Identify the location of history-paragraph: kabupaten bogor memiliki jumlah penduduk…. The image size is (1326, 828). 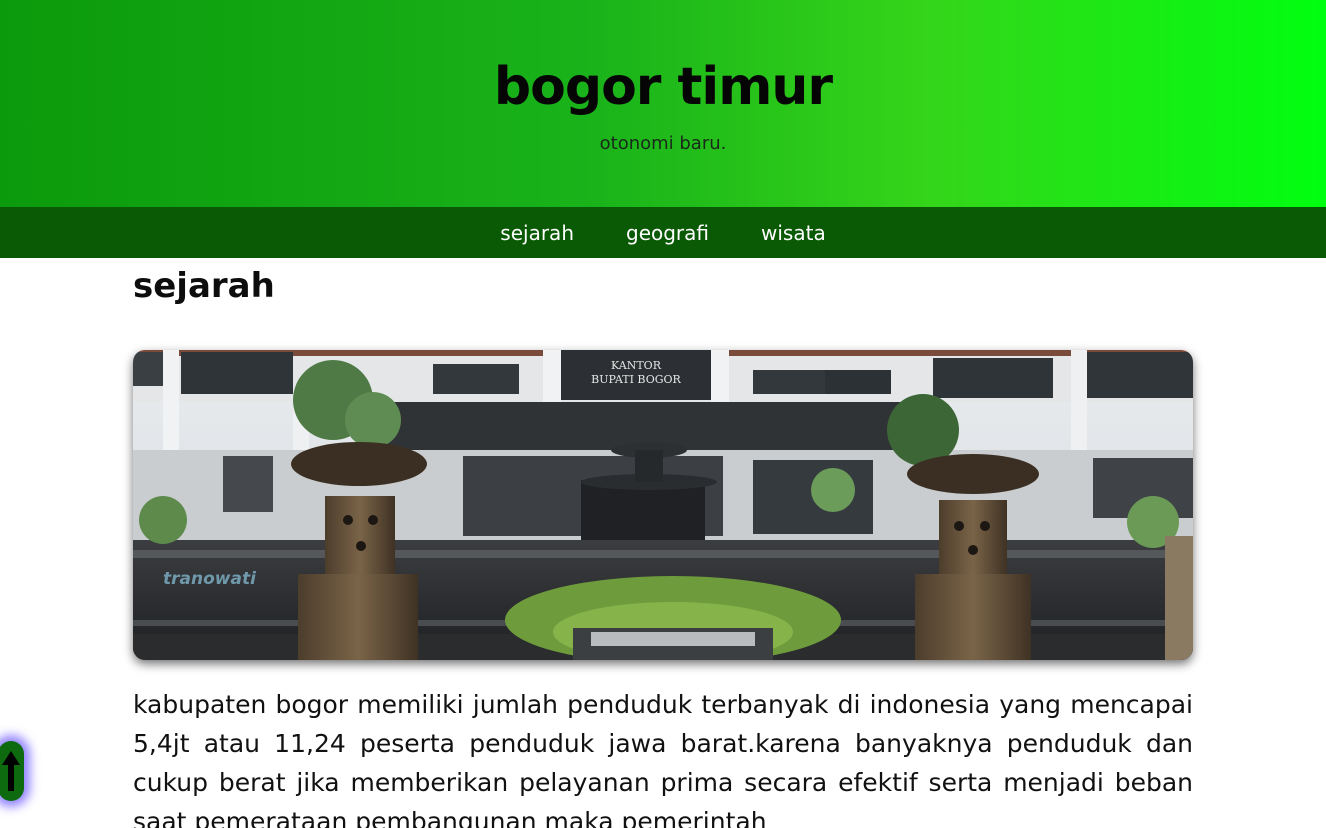
(663, 759).